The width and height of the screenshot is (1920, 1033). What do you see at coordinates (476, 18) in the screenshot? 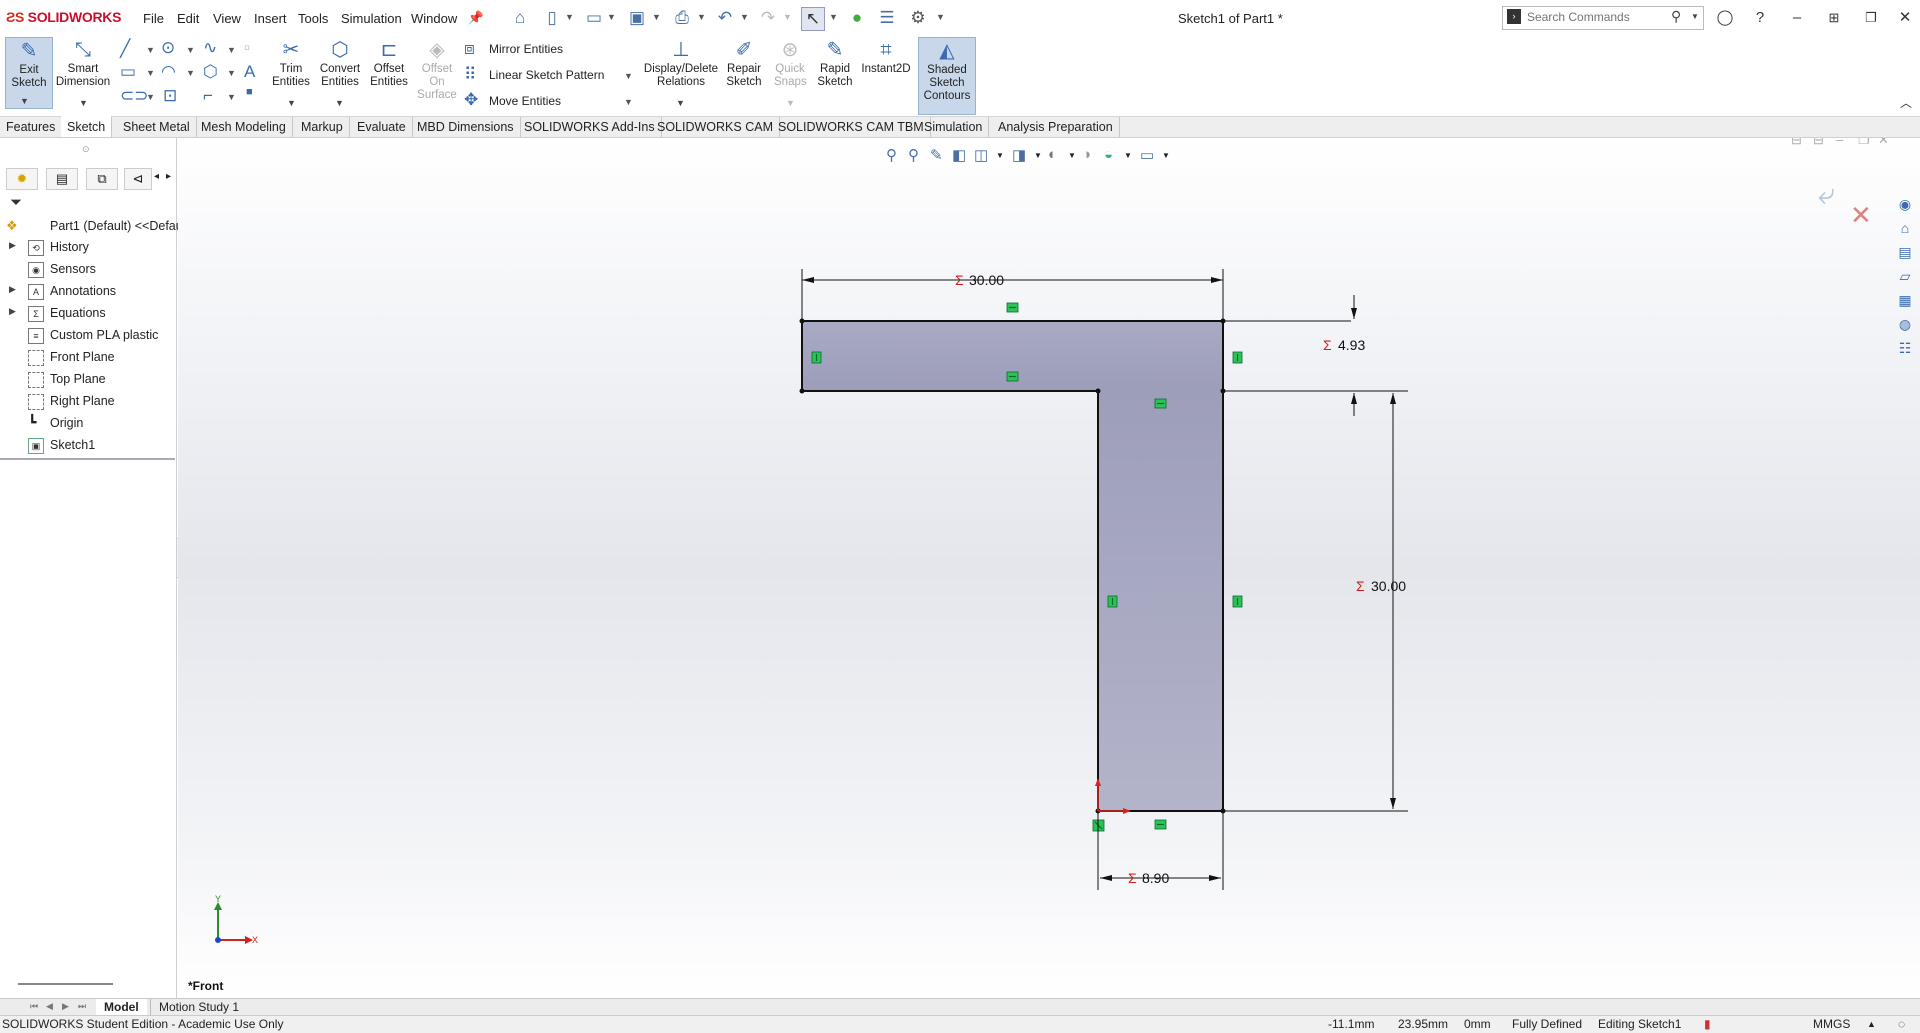
I see `pin-icon: 📌` at bounding box center [476, 18].